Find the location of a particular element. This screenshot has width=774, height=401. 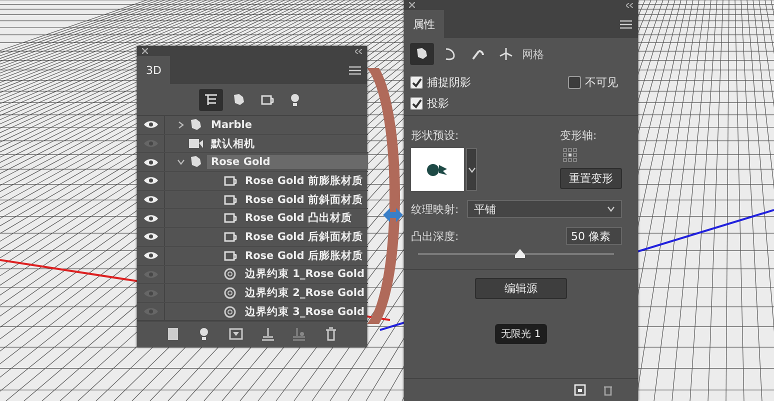

axis-icon is located at coordinates (506, 54).